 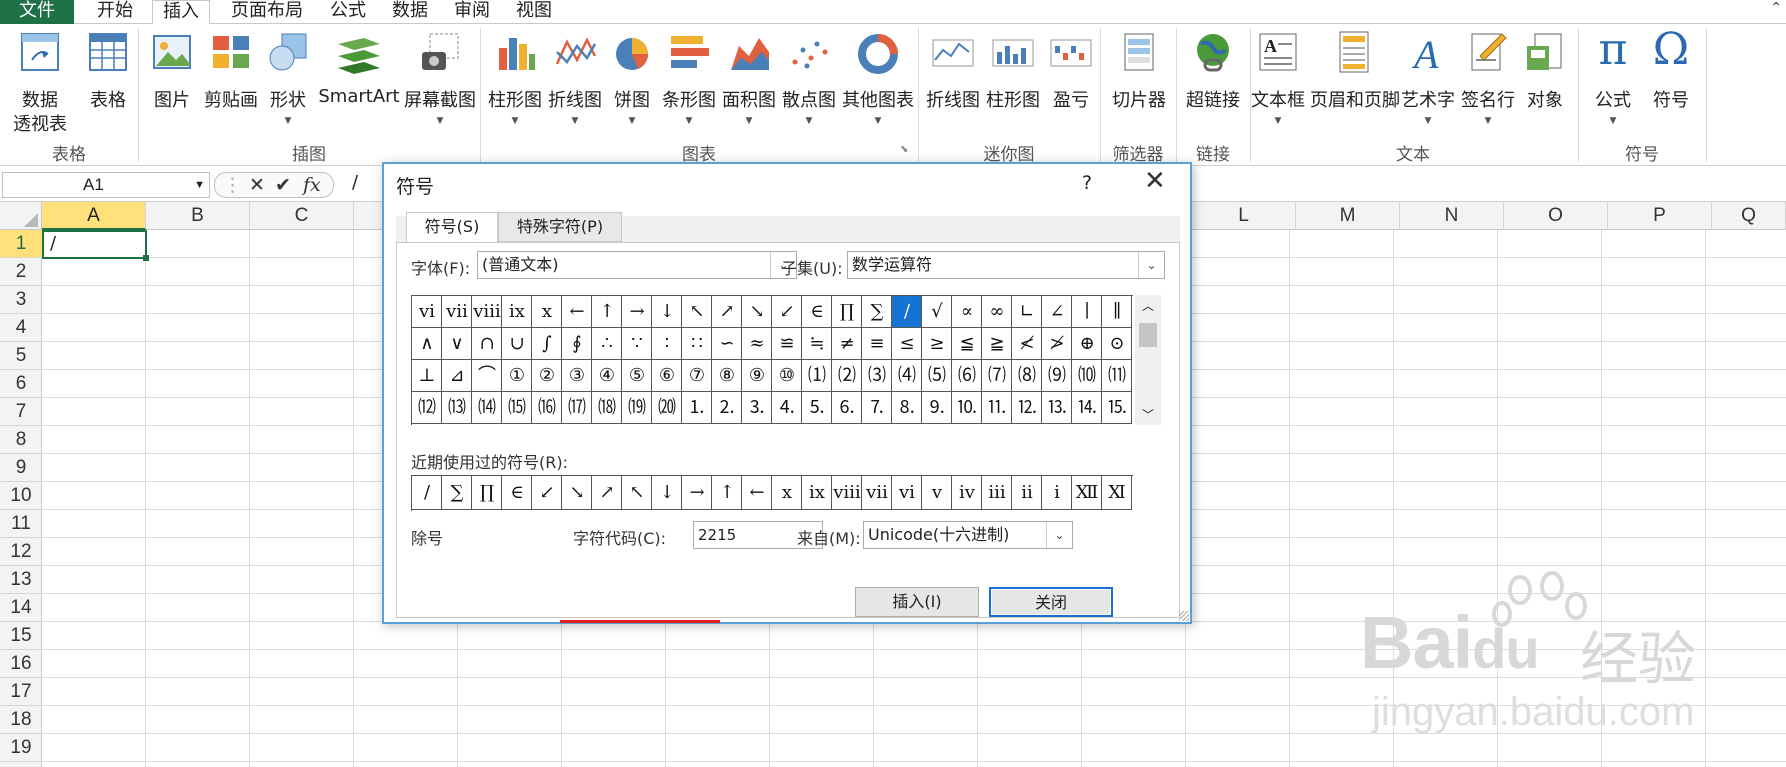 What do you see at coordinates (637, 312) in the screenshot?
I see `symbol-cell: →` at bounding box center [637, 312].